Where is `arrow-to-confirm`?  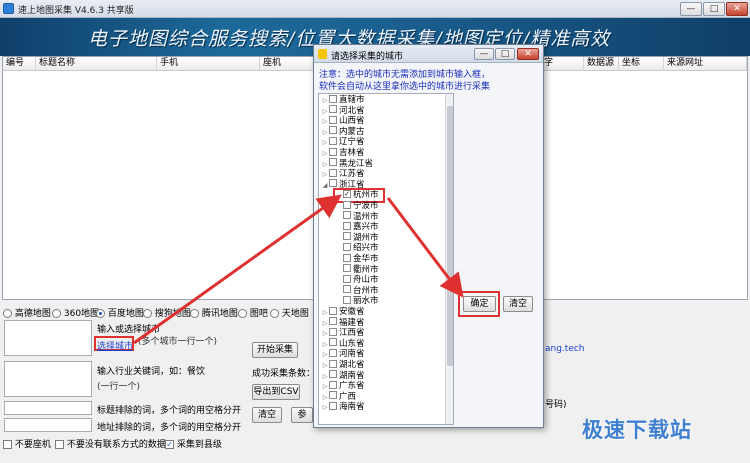 arrow-to-confirm is located at coordinates (425, 247).